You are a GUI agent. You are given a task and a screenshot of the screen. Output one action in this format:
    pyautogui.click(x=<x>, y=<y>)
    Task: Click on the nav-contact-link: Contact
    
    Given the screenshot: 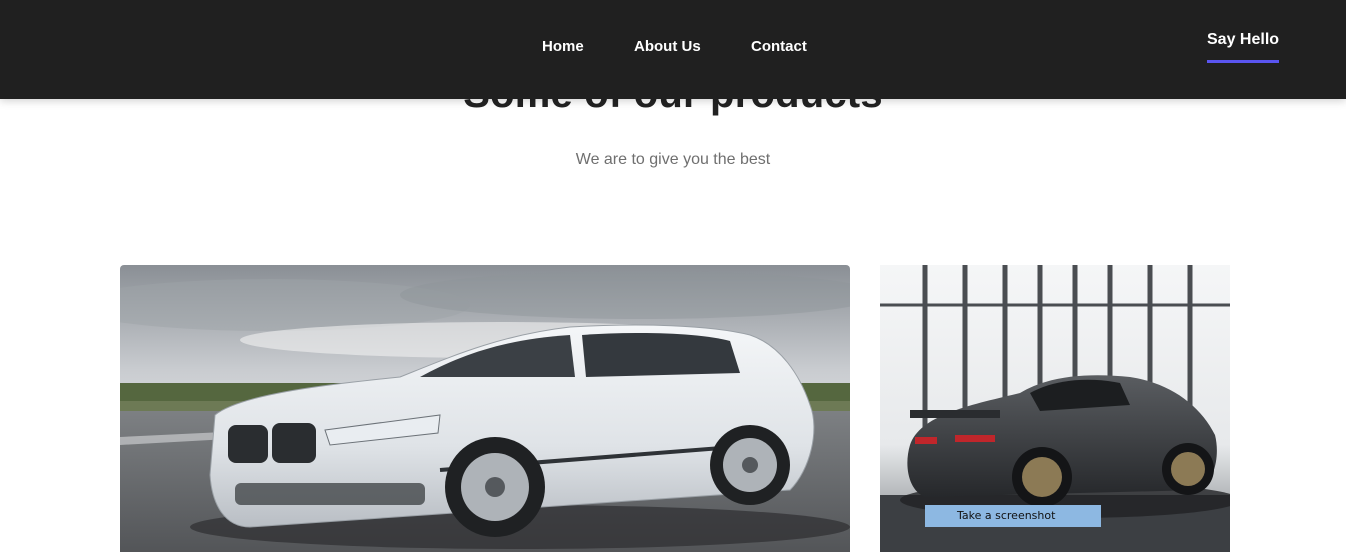 What is the action you would take?
    pyautogui.click(x=779, y=46)
    